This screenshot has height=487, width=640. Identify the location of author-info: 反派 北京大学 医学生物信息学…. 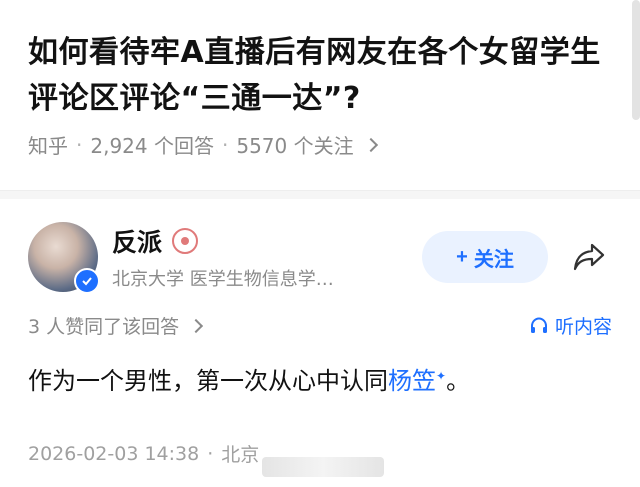
(267, 257).